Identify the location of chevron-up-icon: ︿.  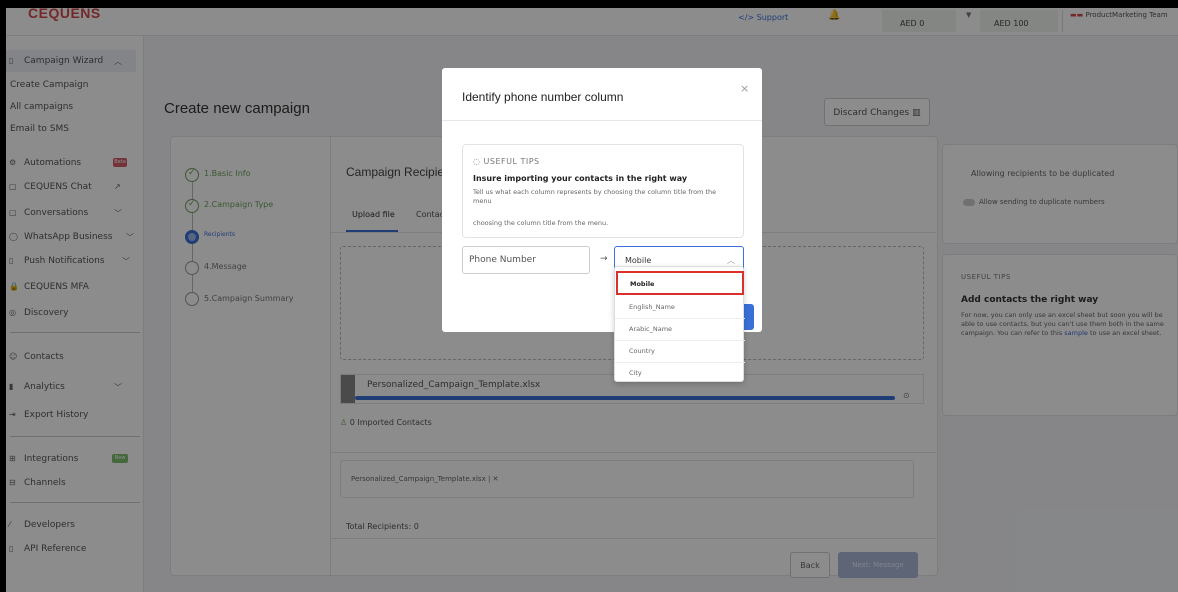
(731, 260).